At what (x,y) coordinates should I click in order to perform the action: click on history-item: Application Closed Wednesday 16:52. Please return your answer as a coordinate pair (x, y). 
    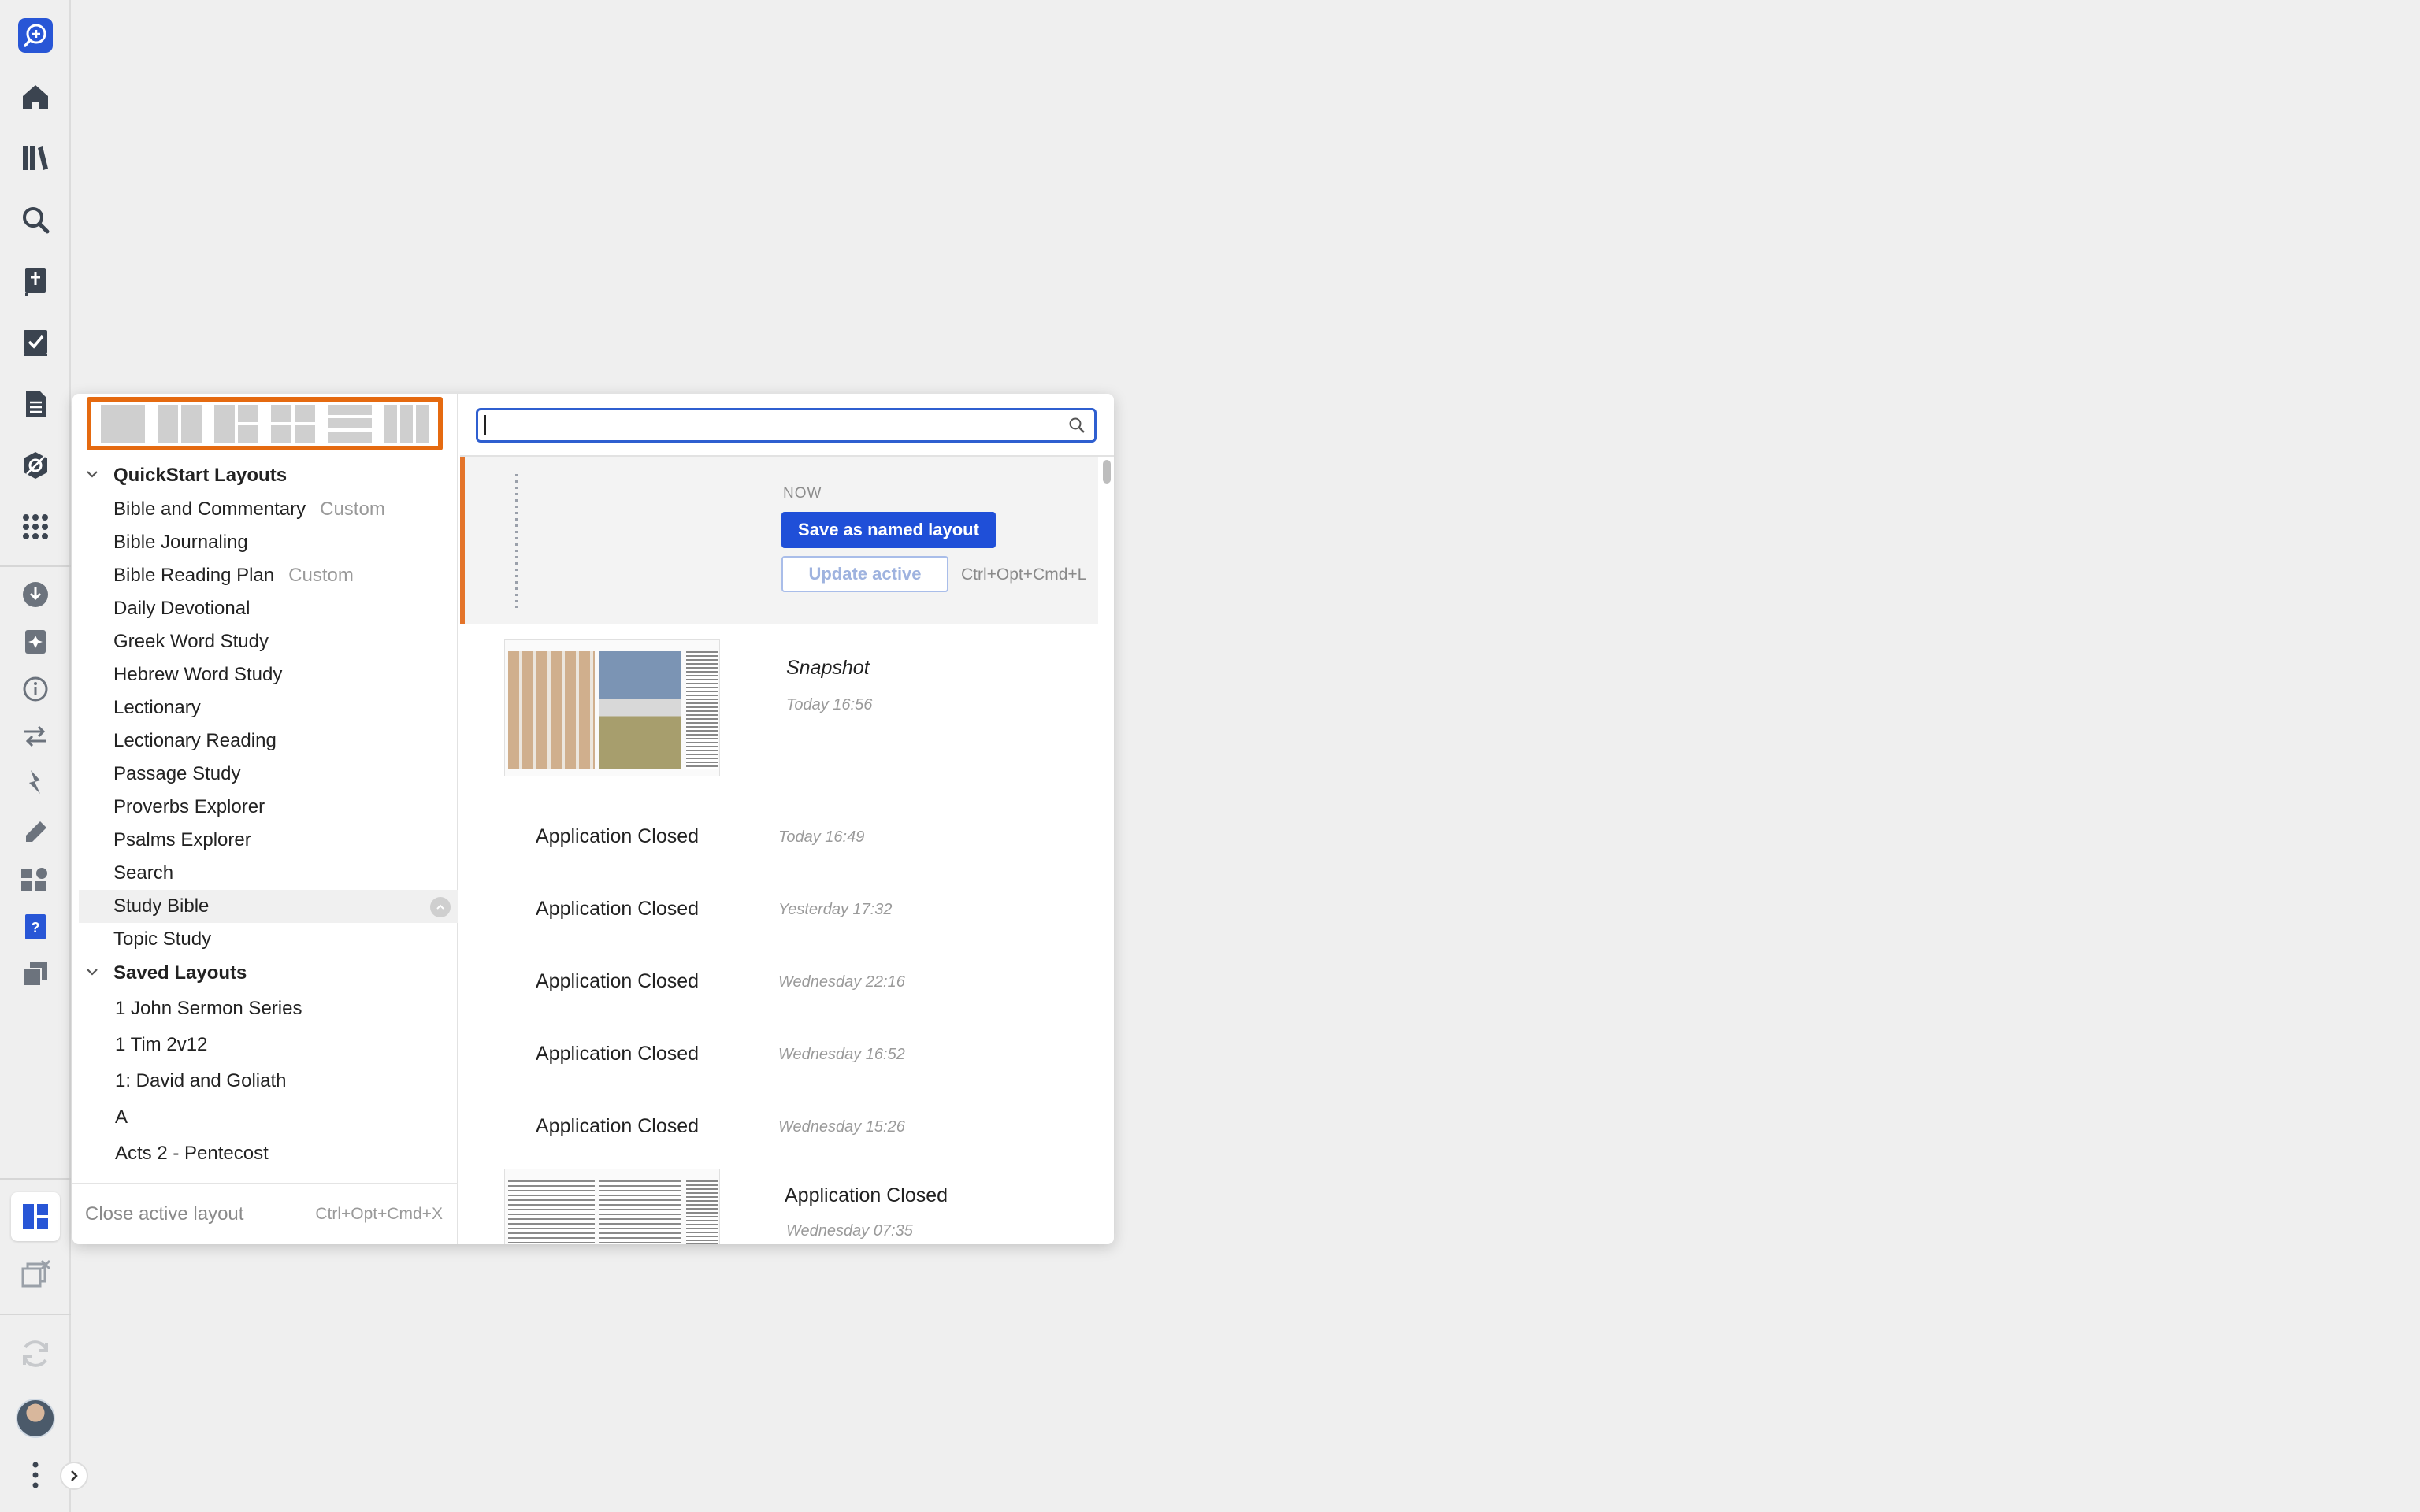
    Looking at the image, I should click on (779, 1057).